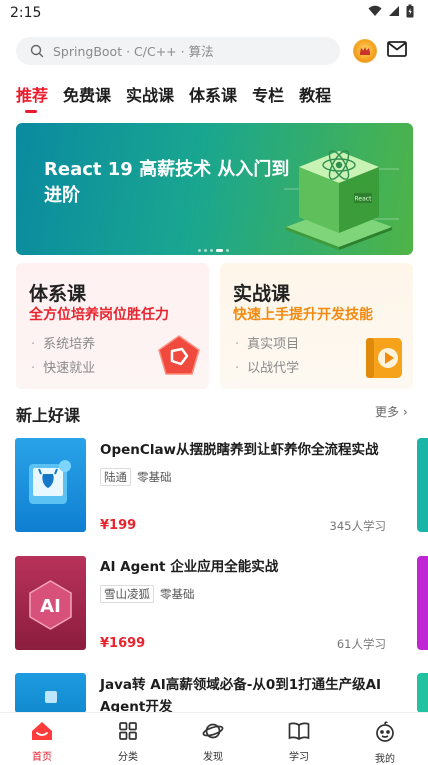  Describe the element at coordinates (37, 51) in the screenshot. I see `search-icon` at that location.